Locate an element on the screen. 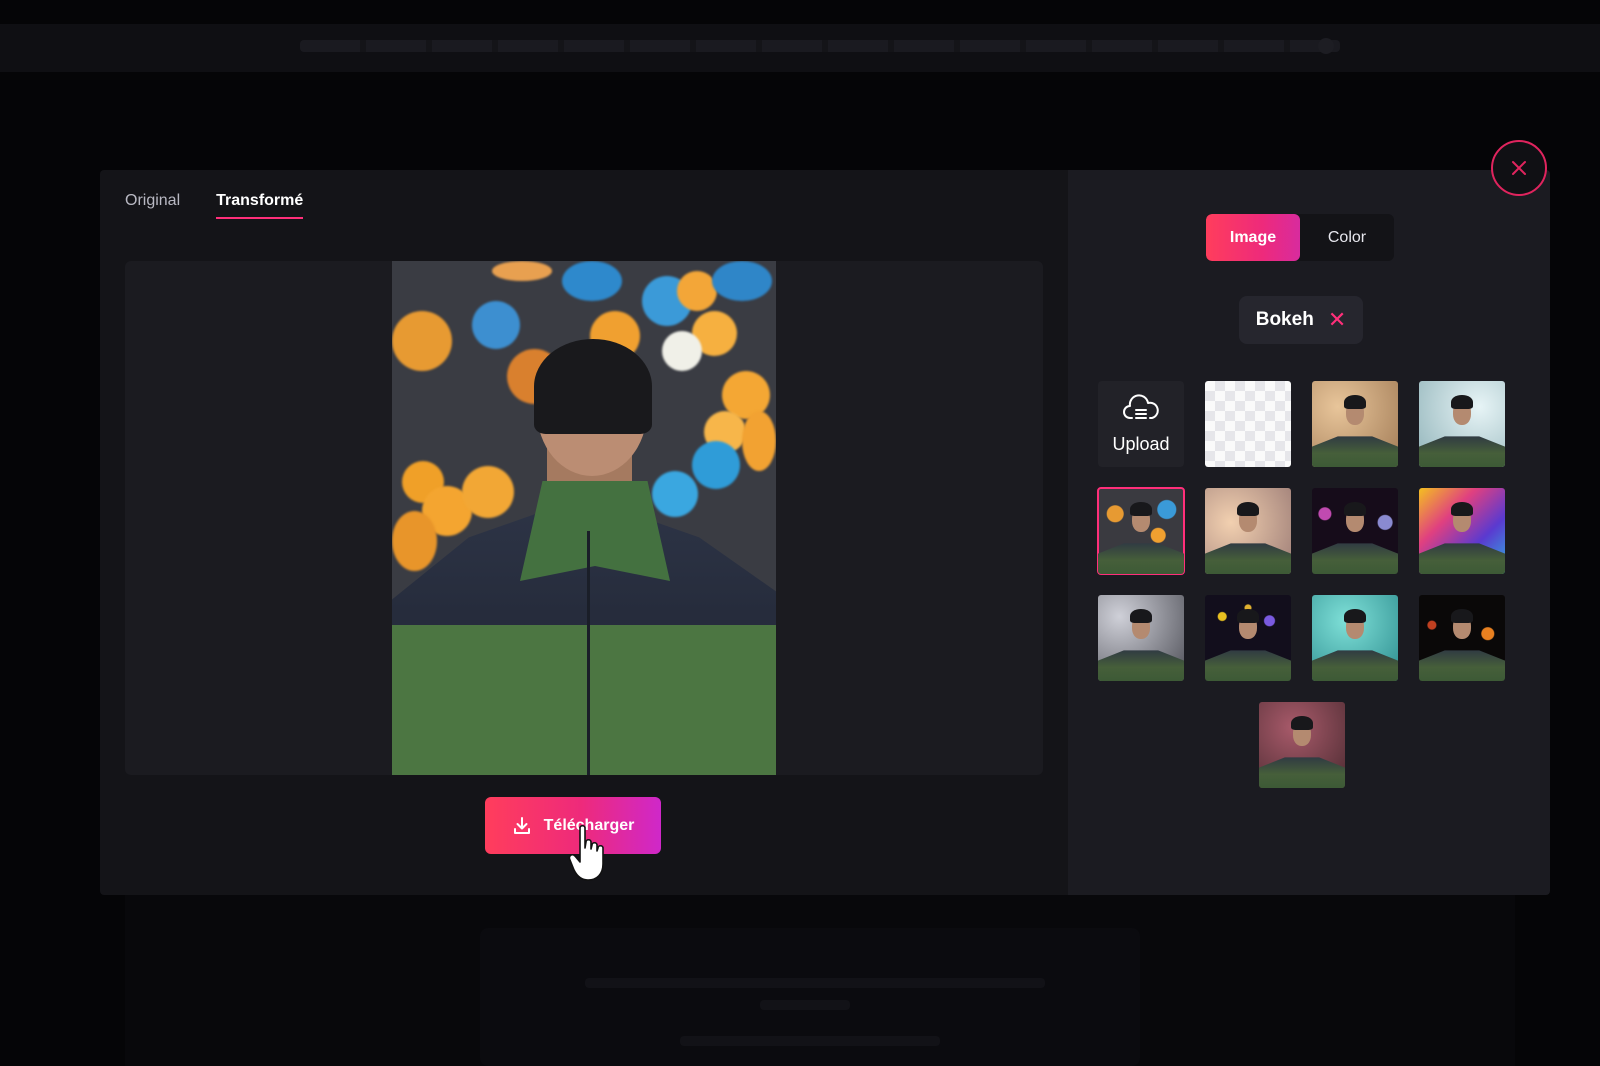  close-icon: ✕ is located at coordinates (1337, 320).